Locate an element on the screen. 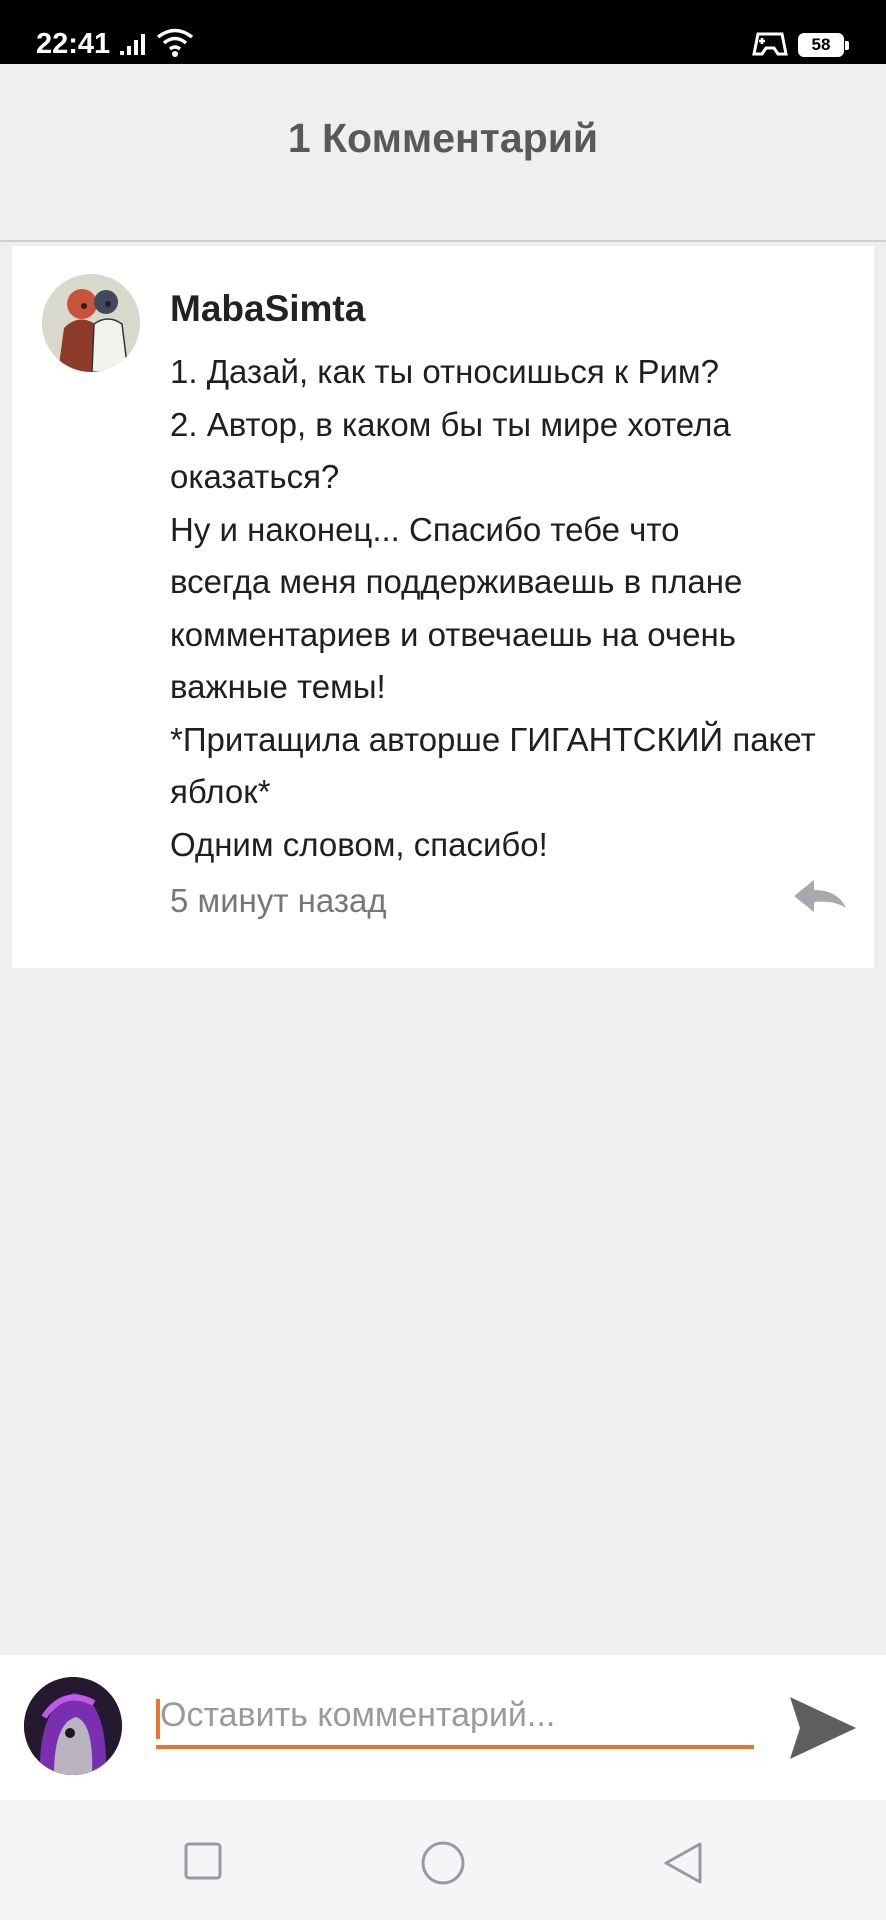 The image size is (886, 1920). comment-line: *Притащила авторше ГИГАНТСКИЙ пакет is located at coordinates (493, 739).